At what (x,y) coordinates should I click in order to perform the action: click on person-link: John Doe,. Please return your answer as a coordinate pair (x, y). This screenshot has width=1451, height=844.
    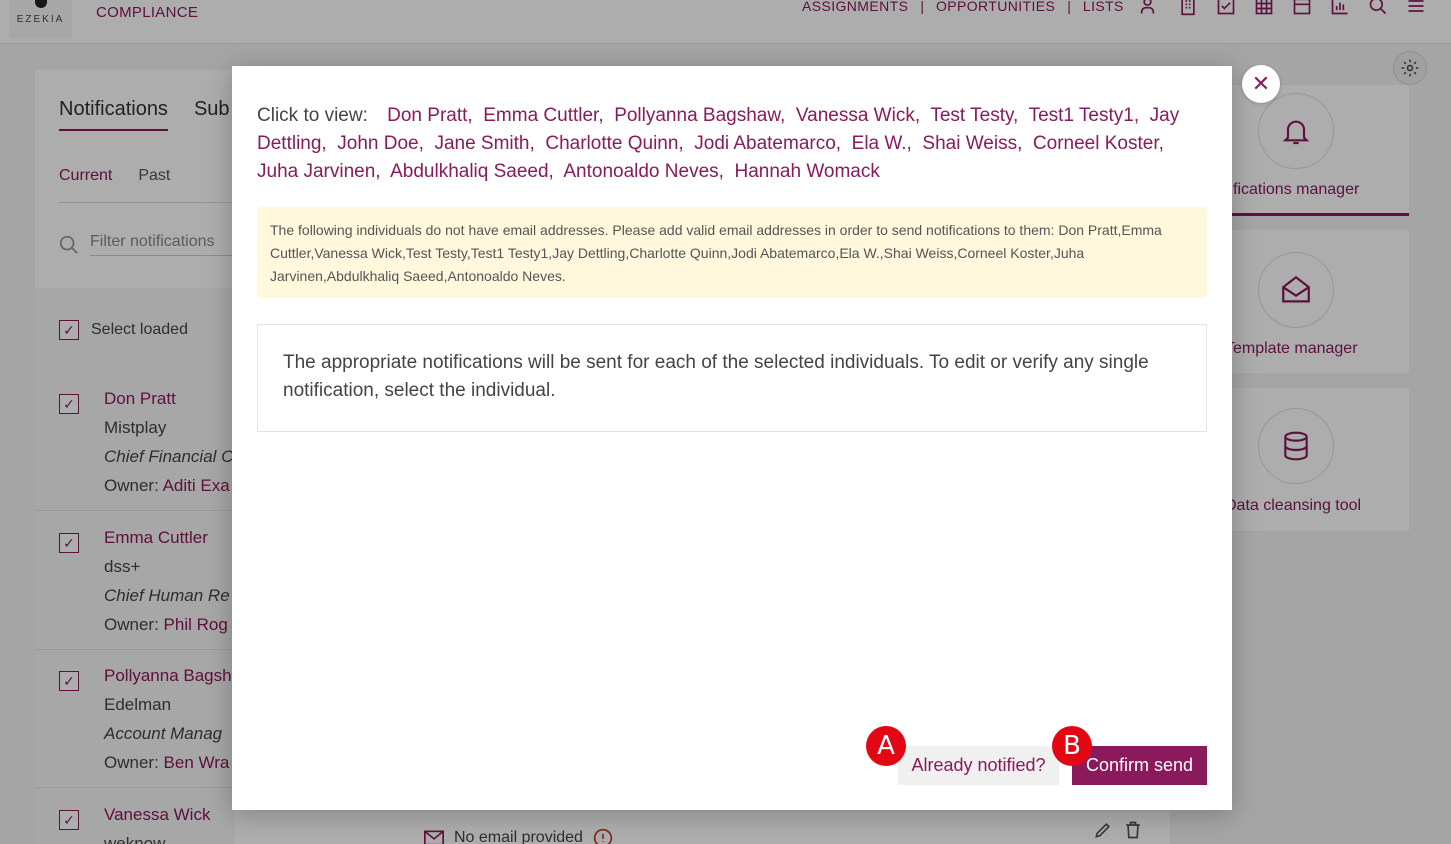
    Looking at the image, I should click on (380, 143).